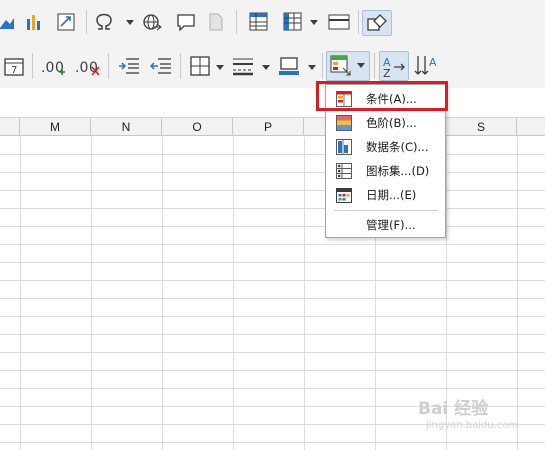  Describe the element at coordinates (340, 65) in the screenshot. I see `conditional-format-icon` at that location.